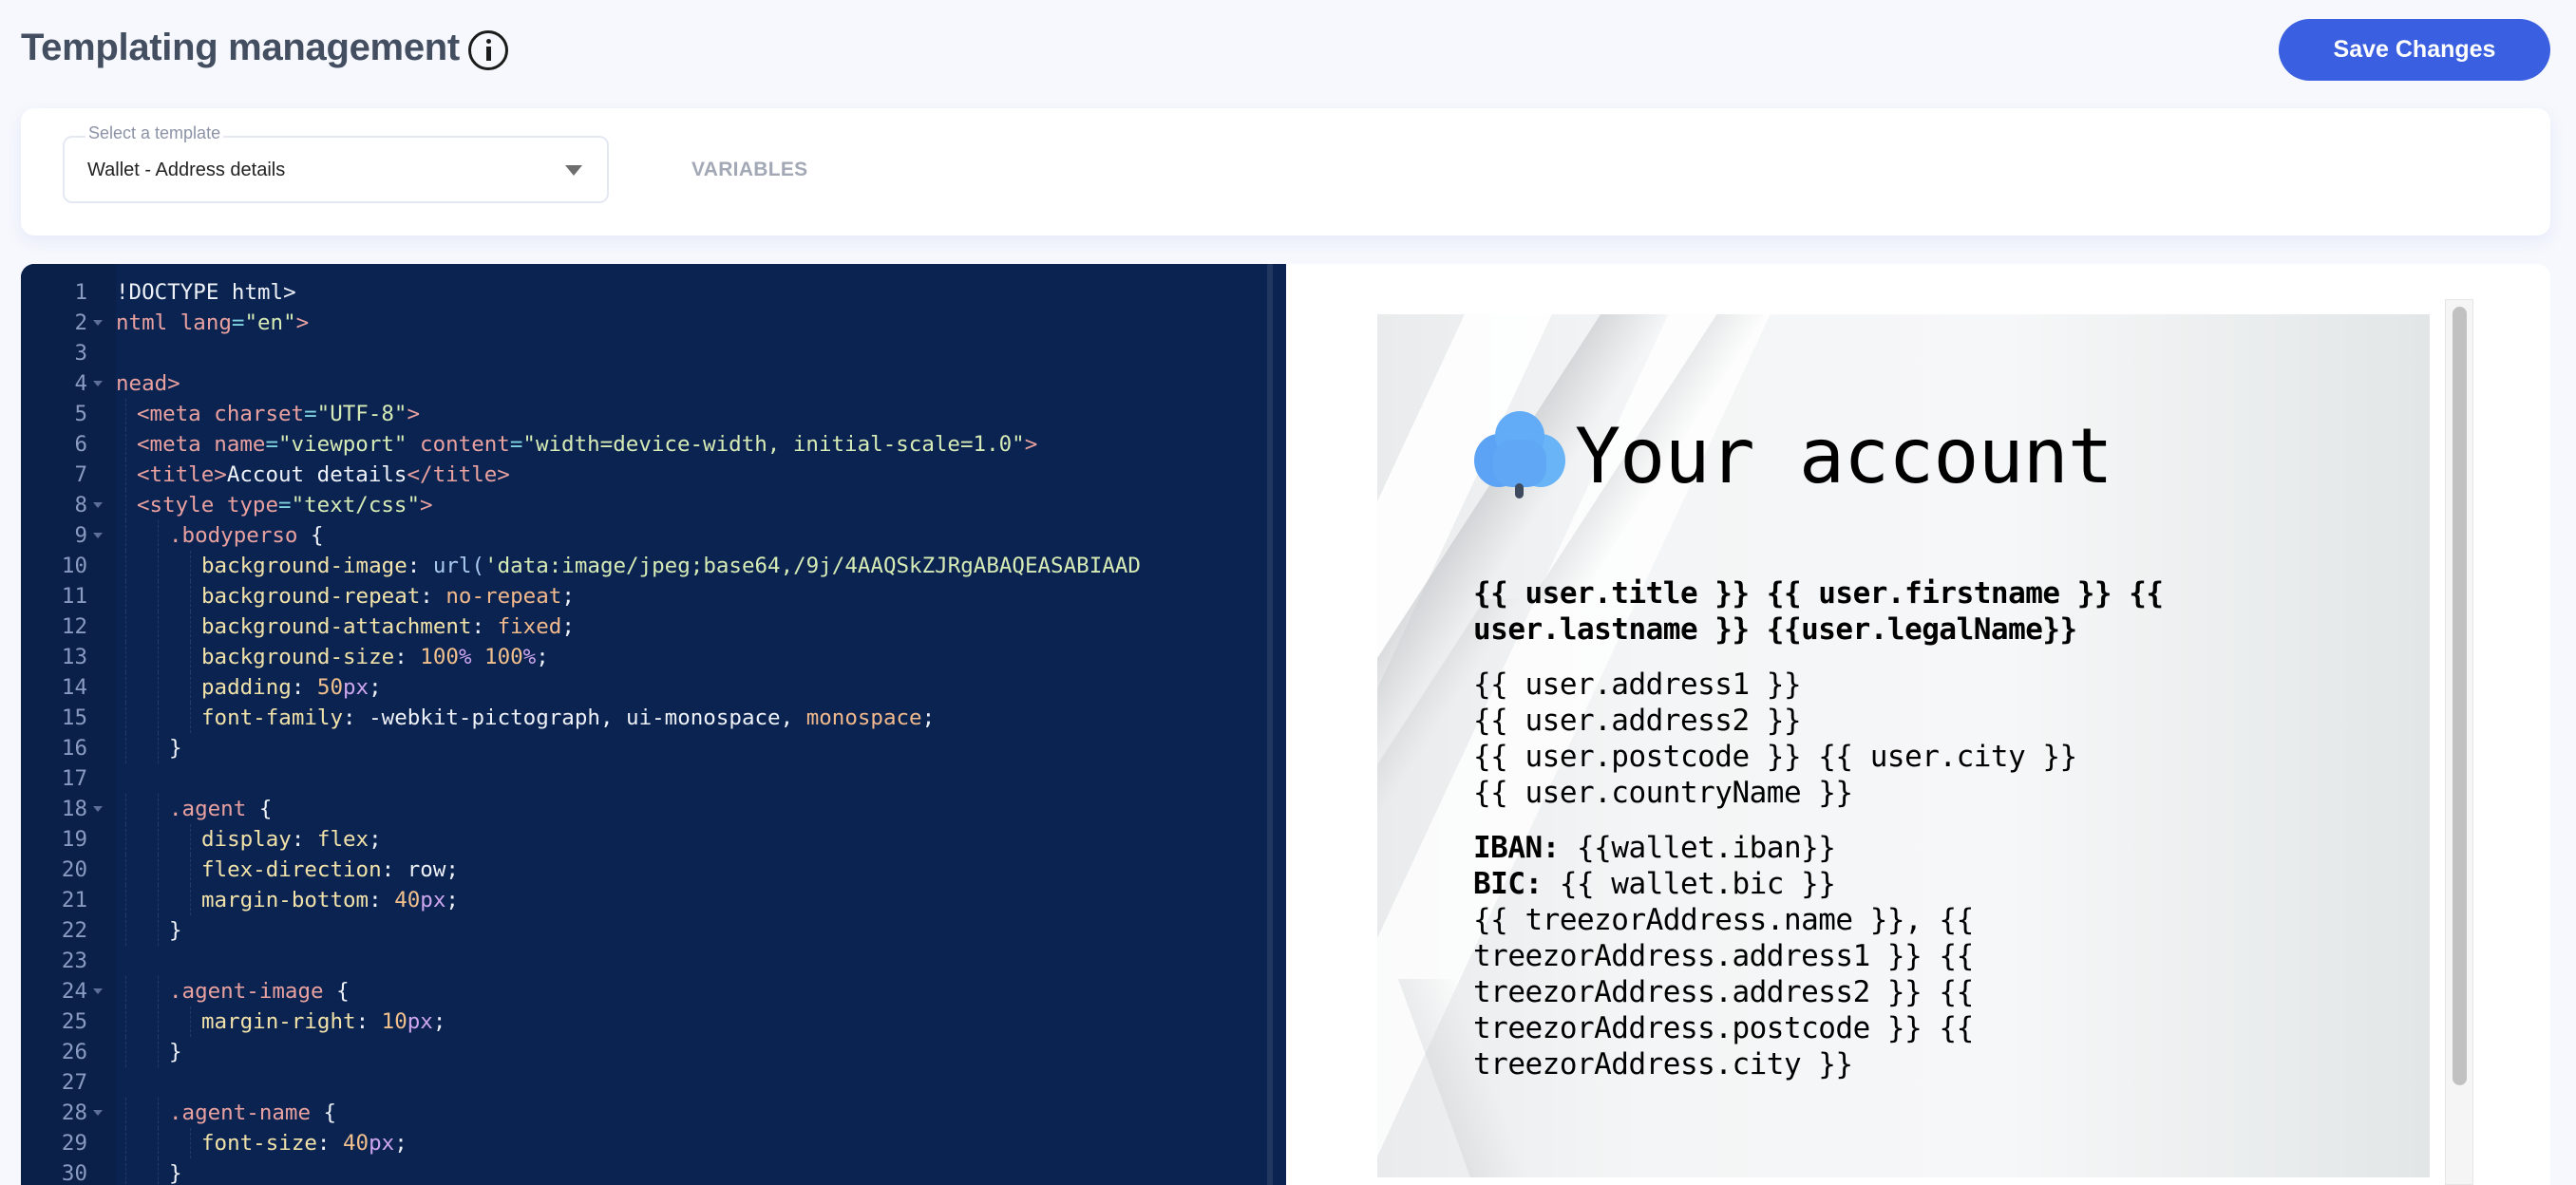 The image size is (2576, 1185). I want to click on code-token: =, so click(285, 505).